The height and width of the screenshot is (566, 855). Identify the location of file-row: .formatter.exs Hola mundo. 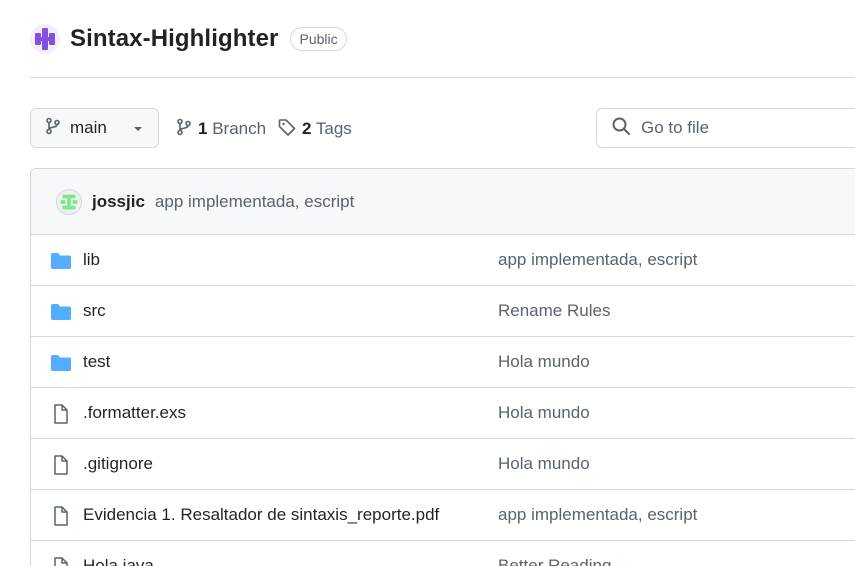
(443, 413).